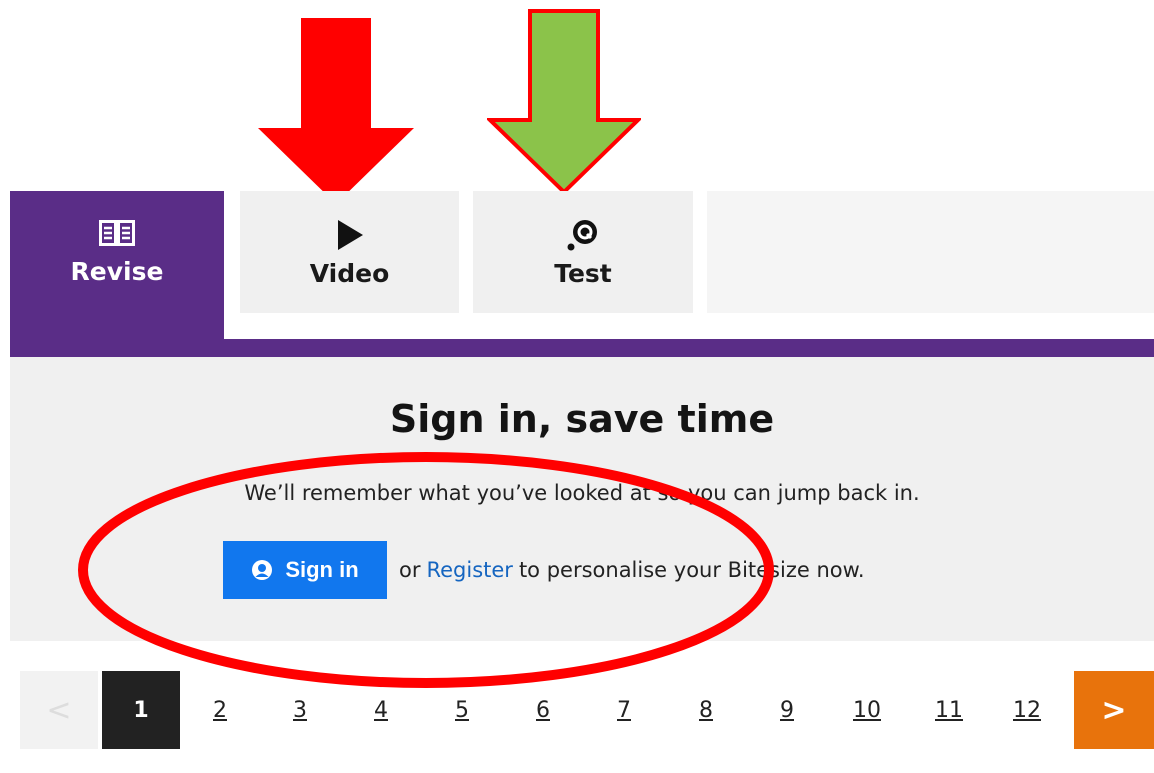 This screenshot has height=773, width=1154. Describe the element at coordinates (564, 102) in the screenshot. I see `annotation-green-arrow` at that location.